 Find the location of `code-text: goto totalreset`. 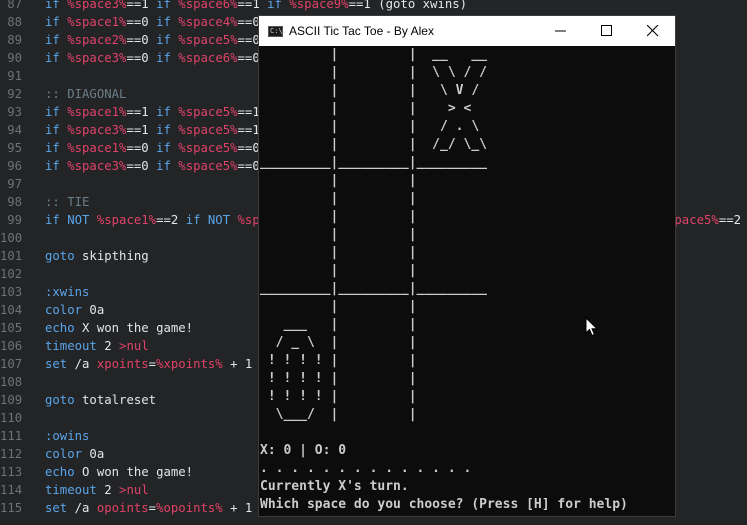

code-text: goto totalreset is located at coordinates (100, 400).